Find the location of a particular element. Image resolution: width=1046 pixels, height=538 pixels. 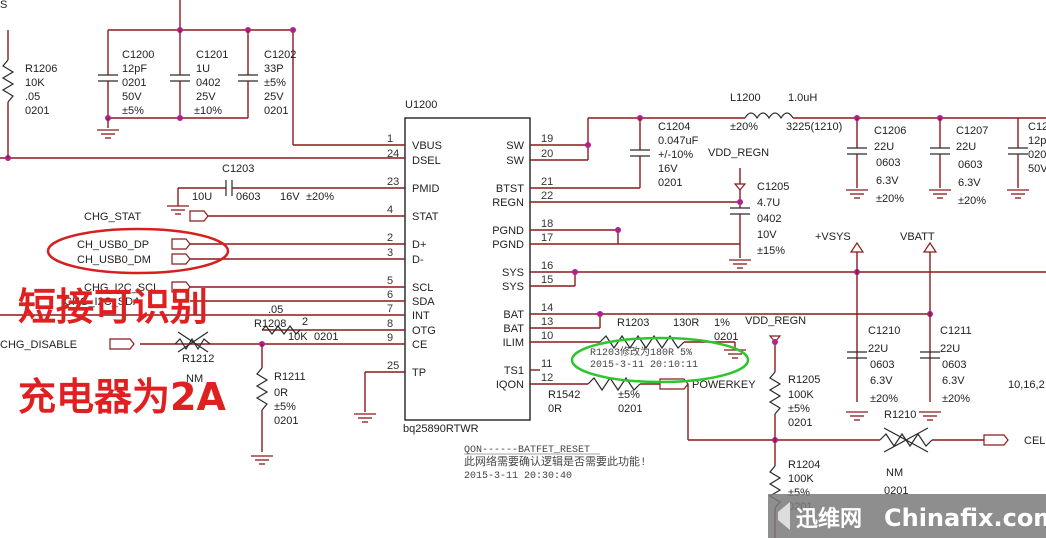

c1203-value: 10U is located at coordinates (202, 197).